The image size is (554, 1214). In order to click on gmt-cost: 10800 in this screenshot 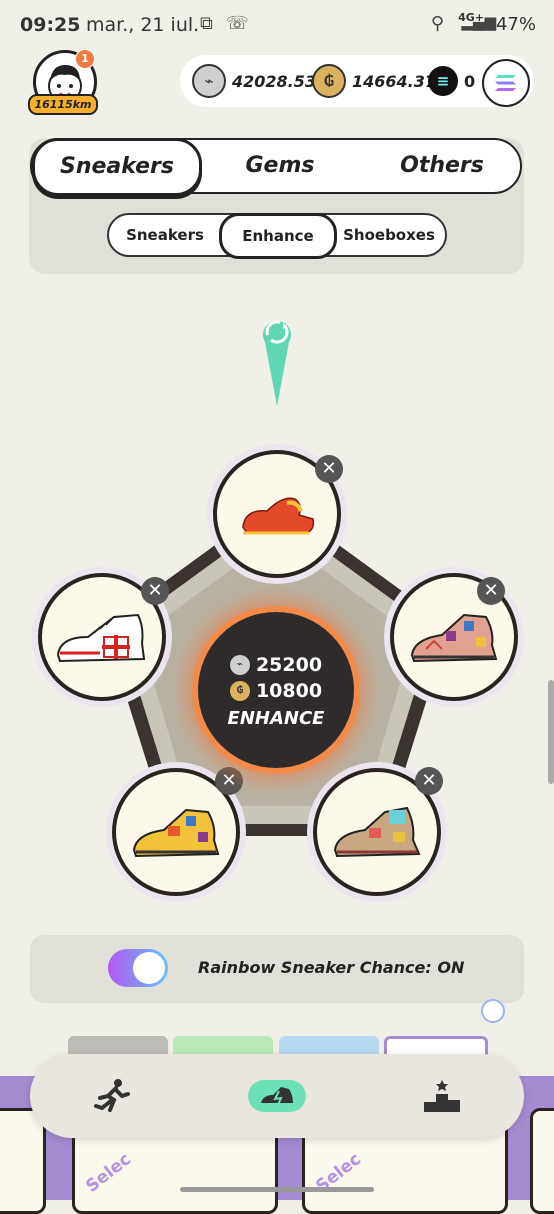, I will do `click(289, 690)`.